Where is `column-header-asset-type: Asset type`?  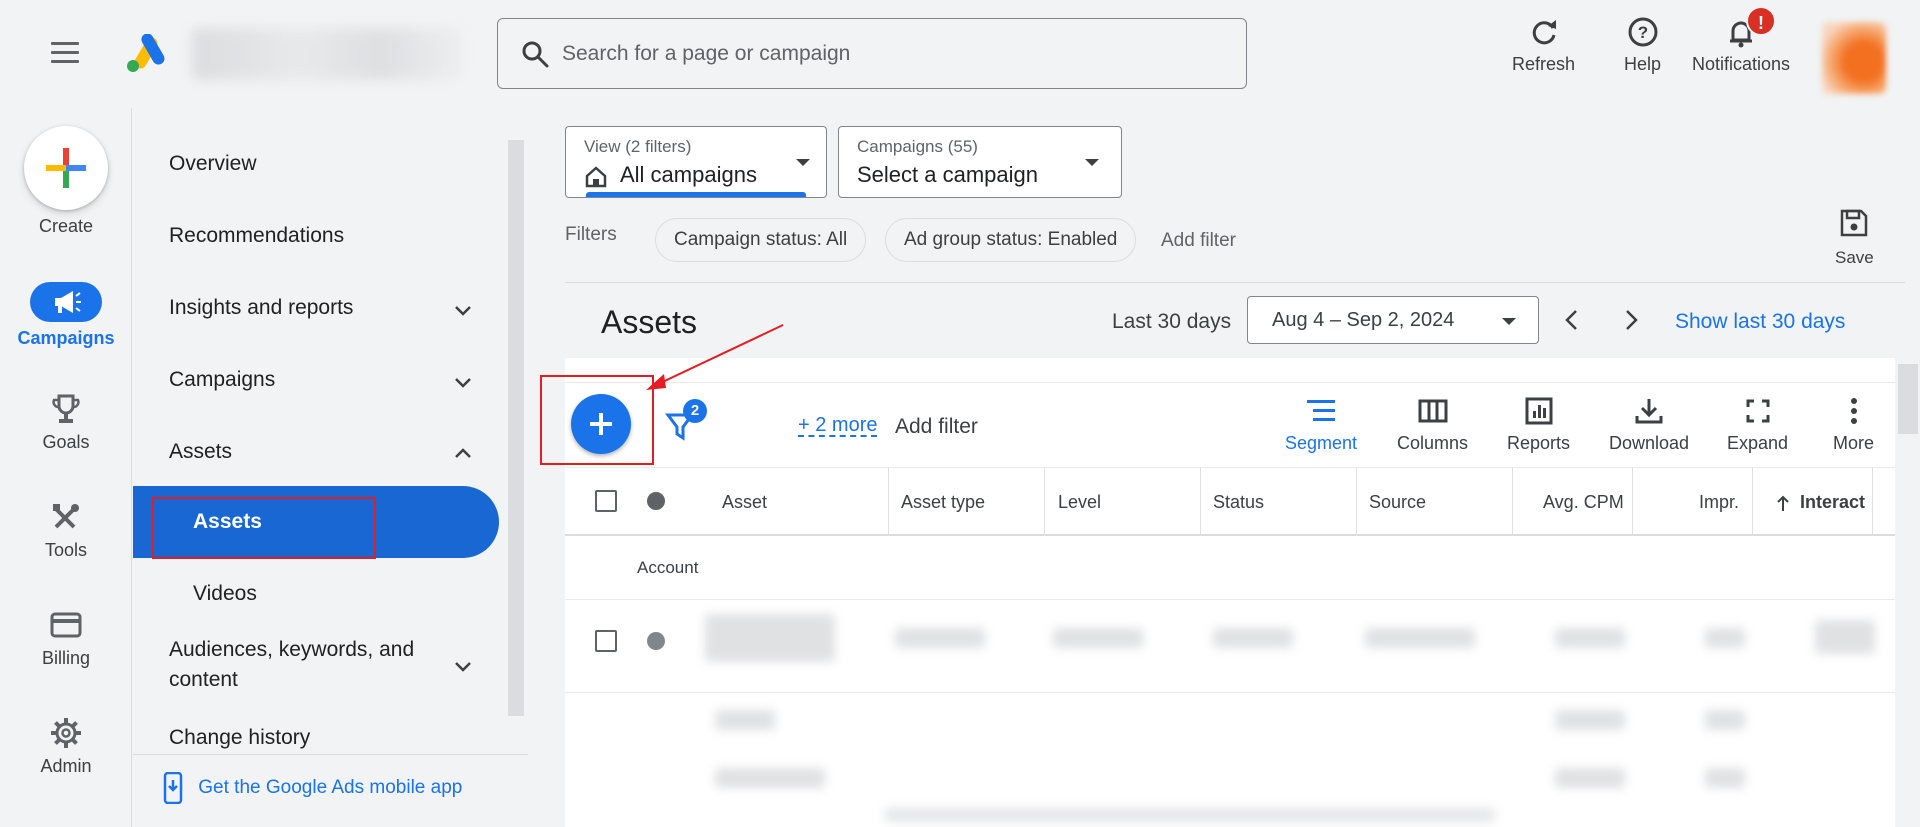 column-header-asset-type: Asset type is located at coordinates (943, 502).